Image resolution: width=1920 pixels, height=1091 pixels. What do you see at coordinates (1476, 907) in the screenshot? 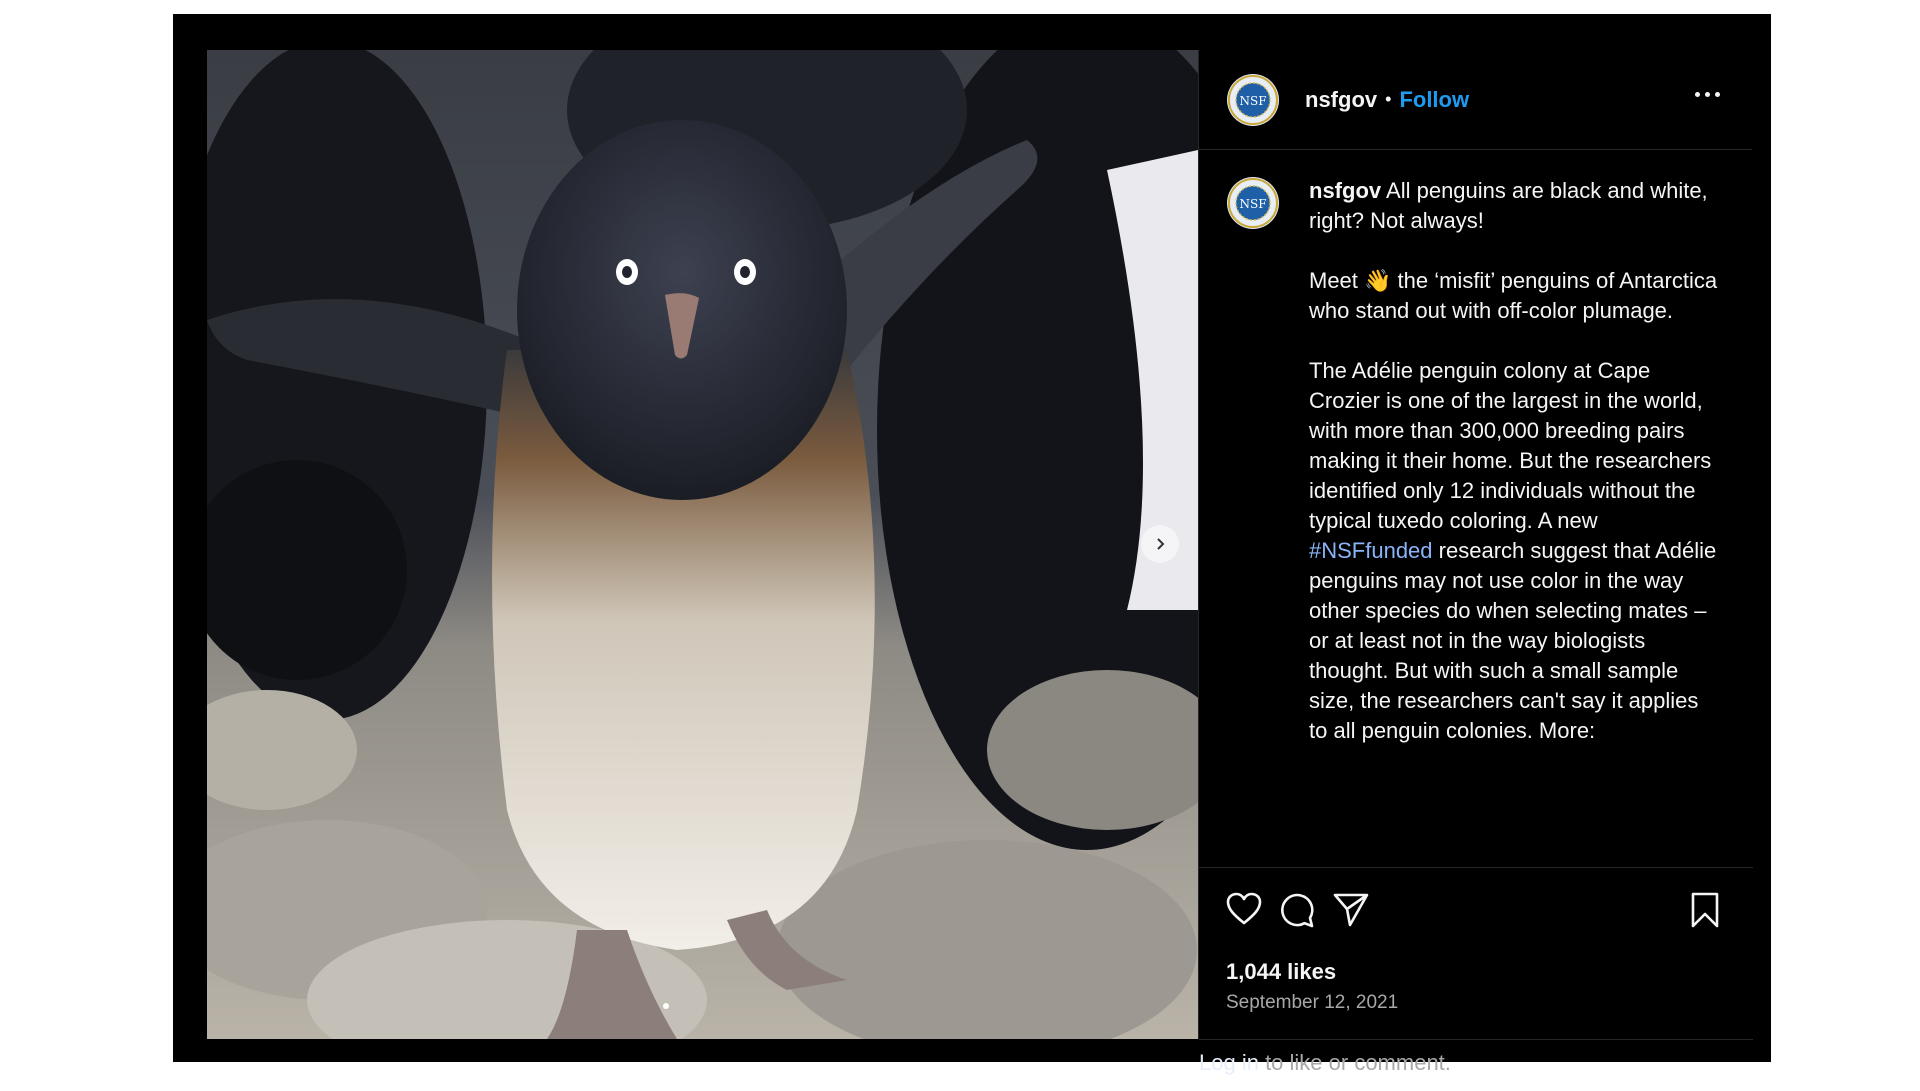
I see `action-bar` at bounding box center [1476, 907].